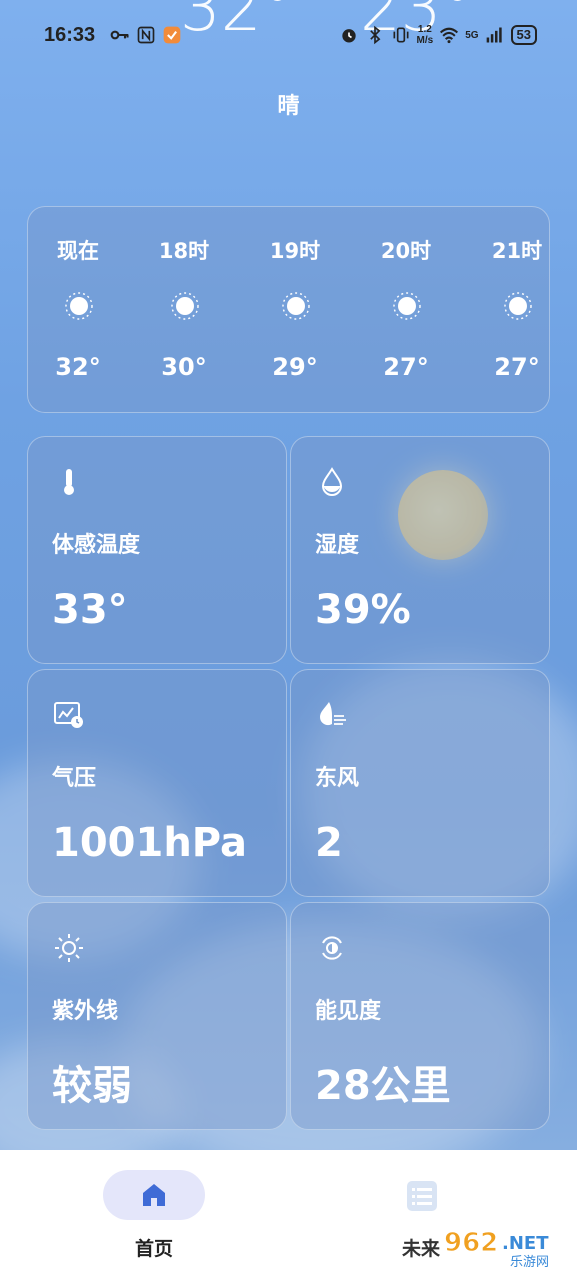 The image size is (577, 1278). What do you see at coordinates (295, 367) in the screenshot?
I see `hour-temp: 29°` at bounding box center [295, 367].